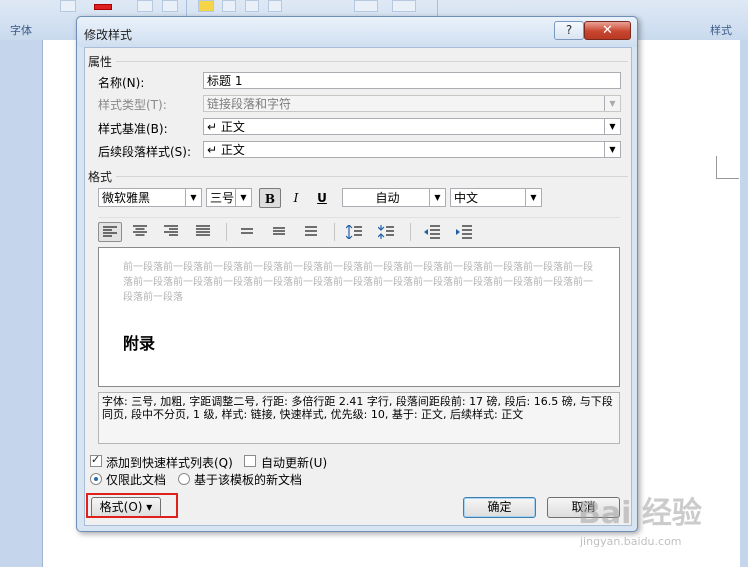 This screenshot has width=748, height=567. I want to click on language-select: 中文 ▼, so click(496, 197).